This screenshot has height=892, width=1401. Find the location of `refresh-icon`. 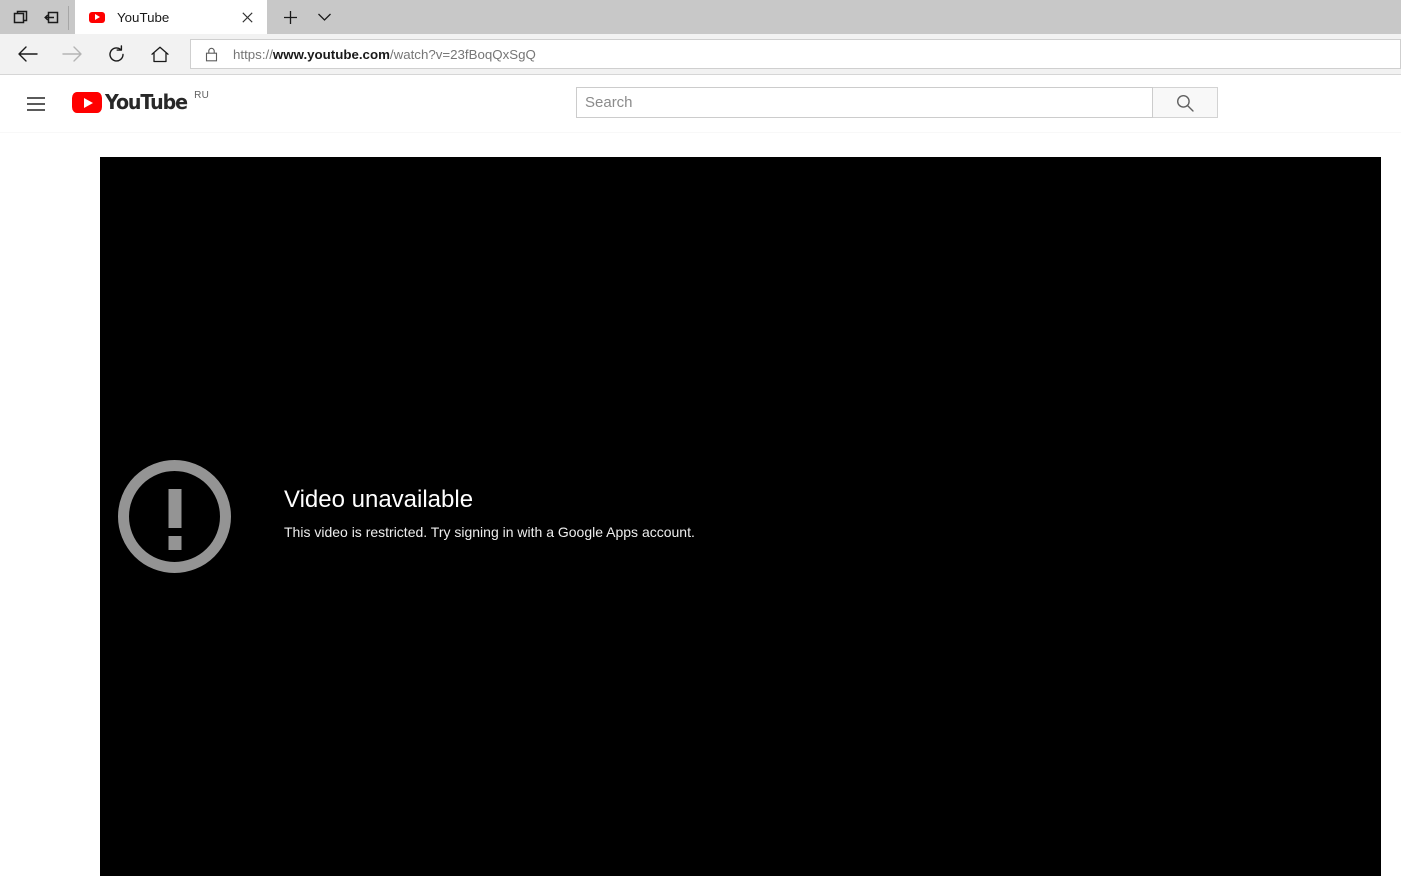

refresh-icon is located at coordinates (116, 53).